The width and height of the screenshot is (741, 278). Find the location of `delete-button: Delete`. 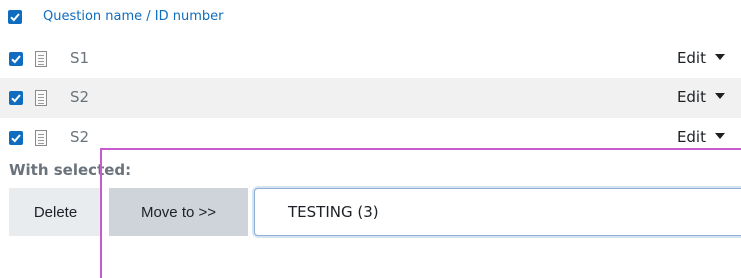

delete-button: Delete is located at coordinates (55, 212).